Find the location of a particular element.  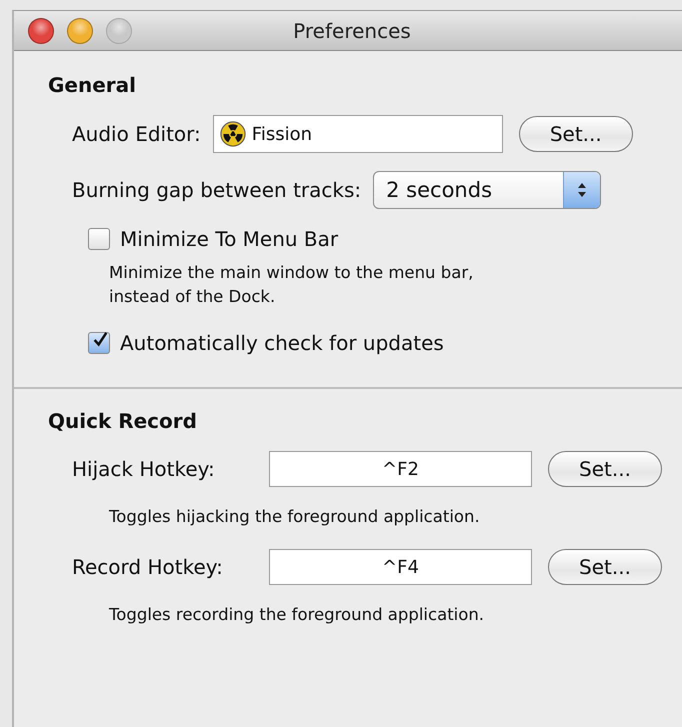

minimize-button is located at coordinates (80, 31).